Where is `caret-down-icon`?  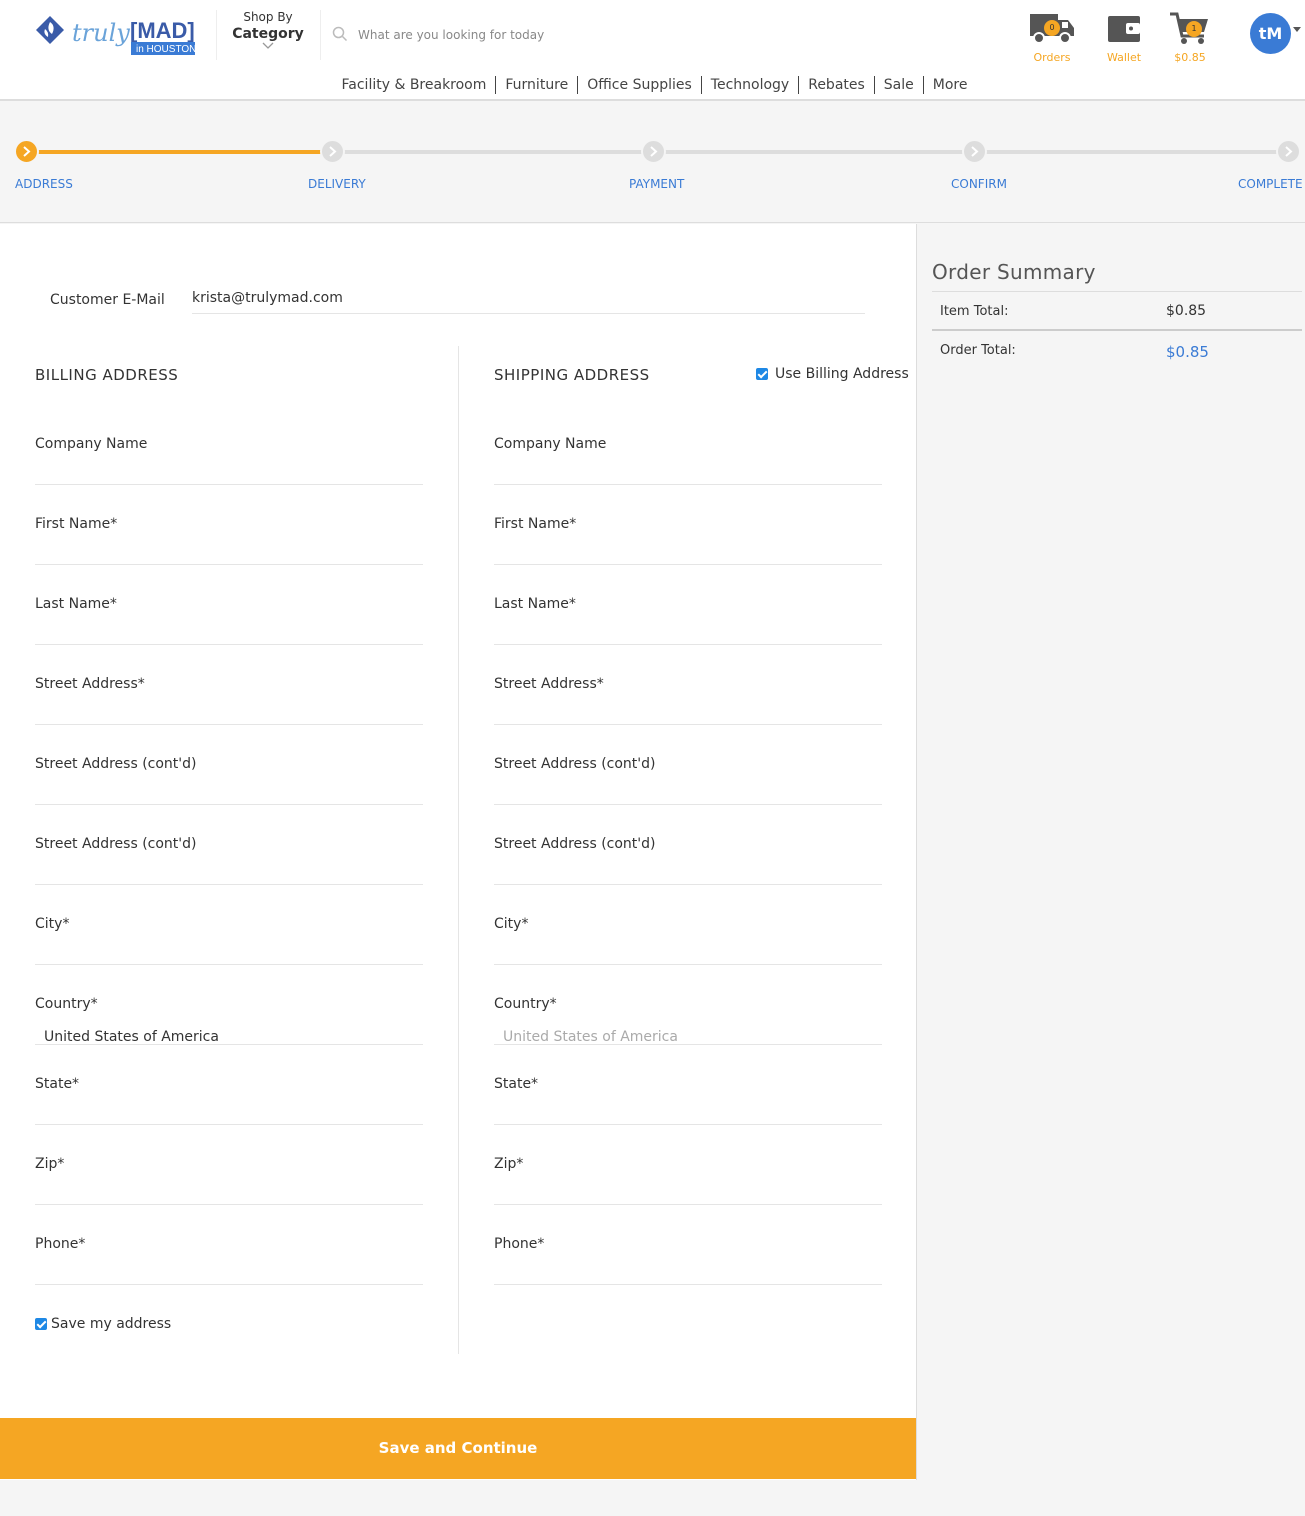 caret-down-icon is located at coordinates (1297, 29).